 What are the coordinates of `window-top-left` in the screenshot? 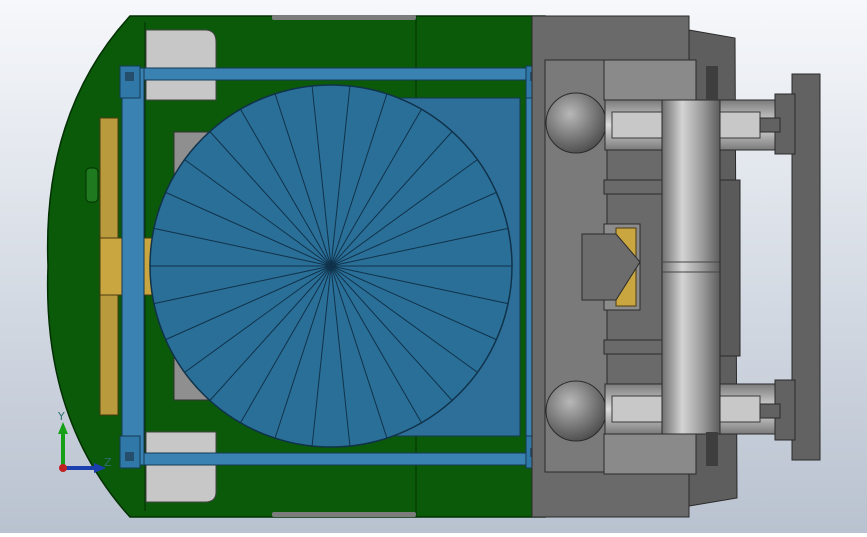 It's located at (181, 65).